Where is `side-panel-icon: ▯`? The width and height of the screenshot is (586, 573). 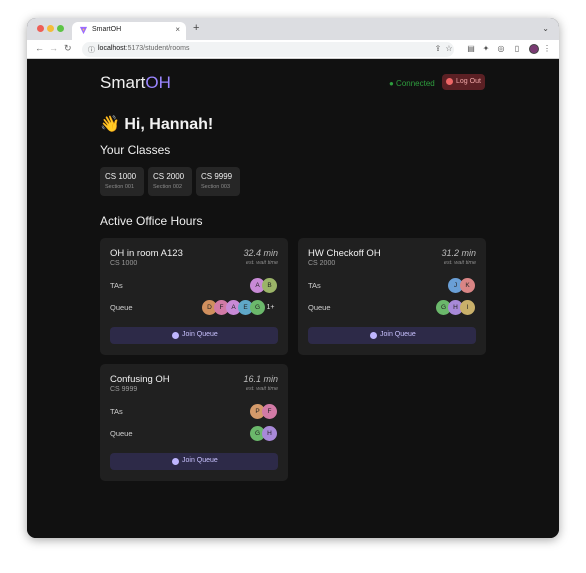
side-panel-icon: ▯ is located at coordinates (517, 49).